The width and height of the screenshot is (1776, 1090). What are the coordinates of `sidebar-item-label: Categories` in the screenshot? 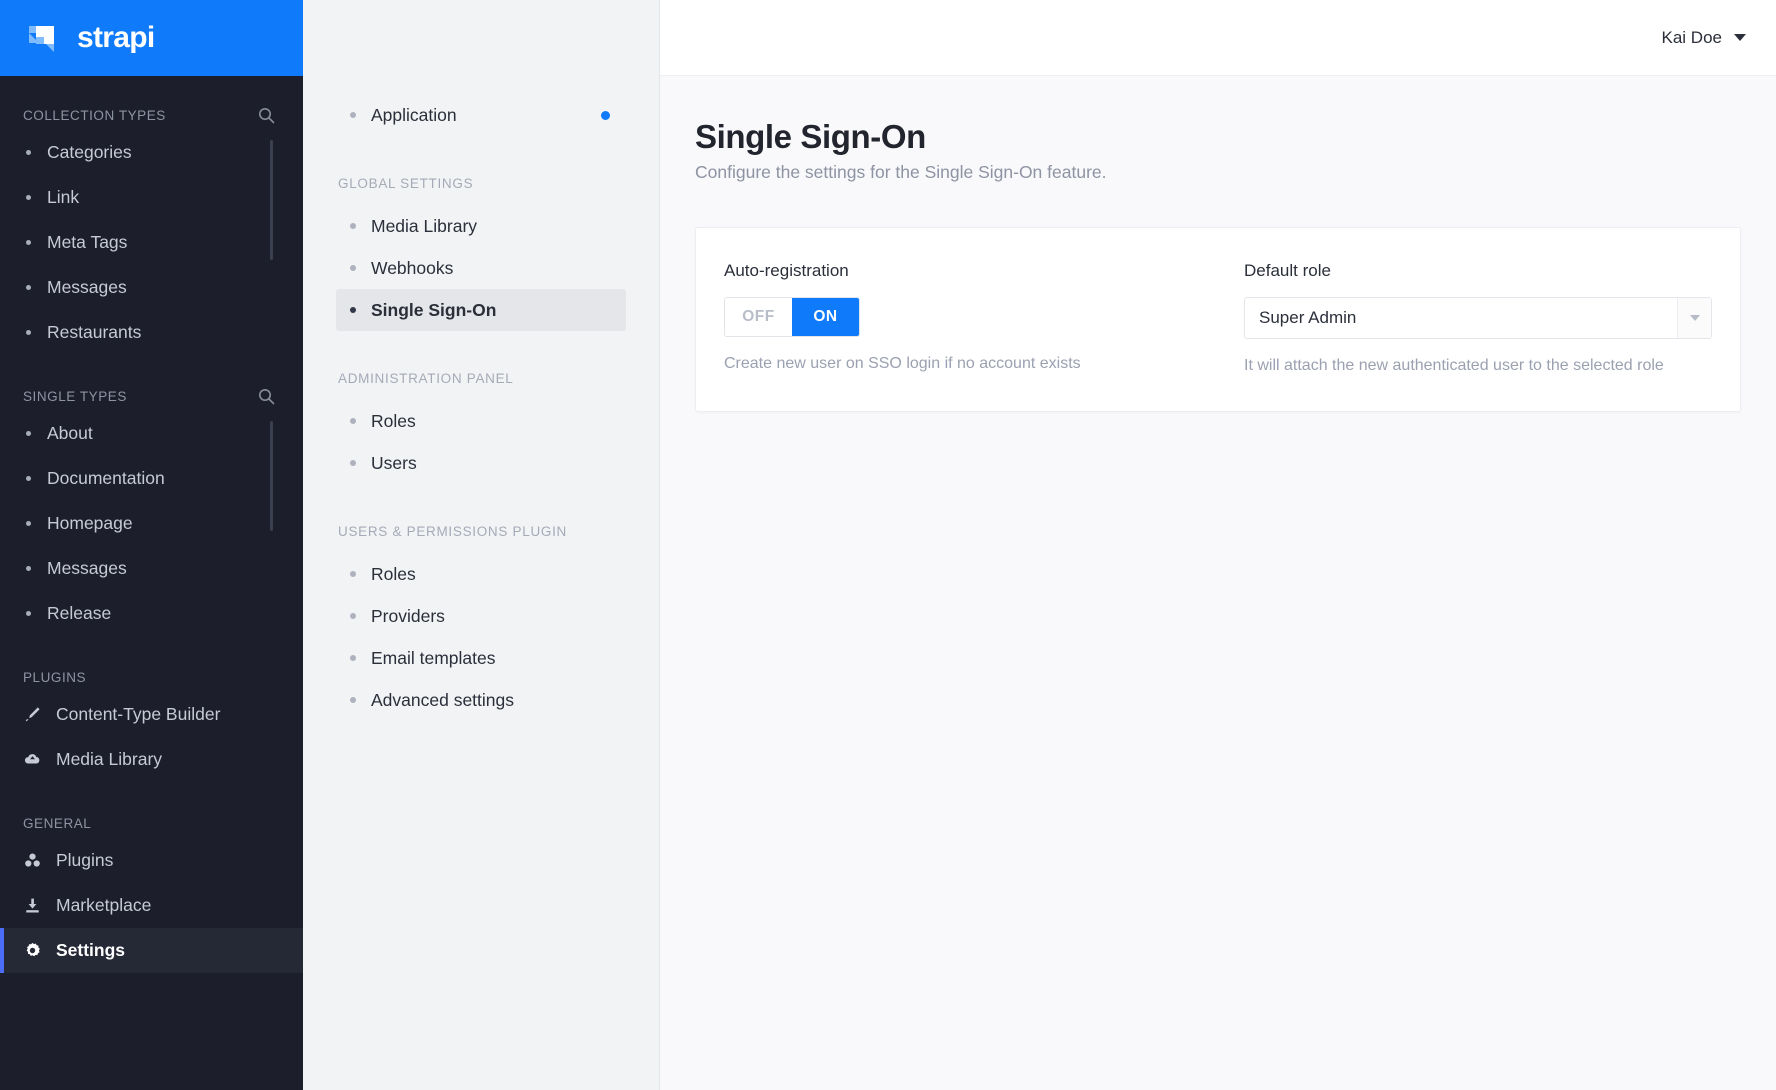 It's located at (89, 152).